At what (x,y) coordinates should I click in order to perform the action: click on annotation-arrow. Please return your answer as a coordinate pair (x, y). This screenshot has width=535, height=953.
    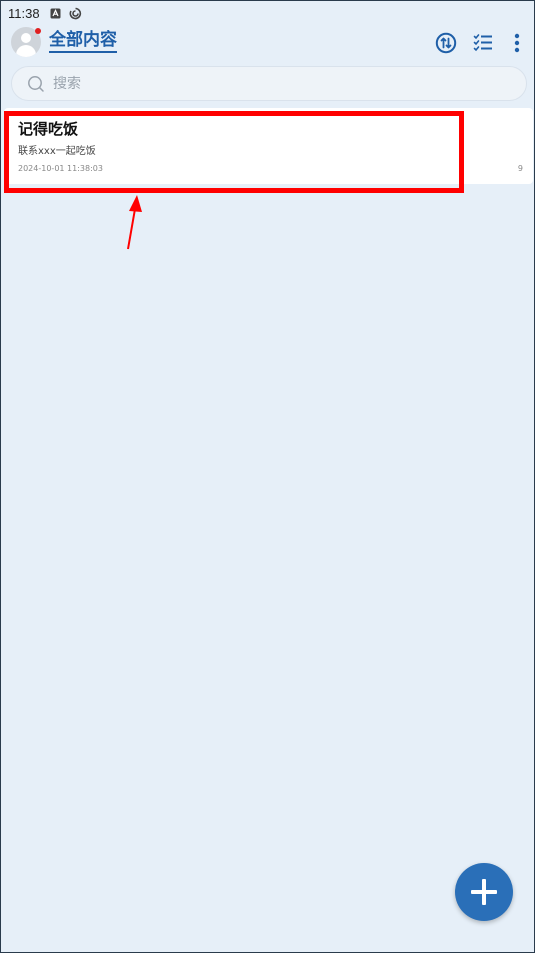
    Looking at the image, I should click on (134, 222).